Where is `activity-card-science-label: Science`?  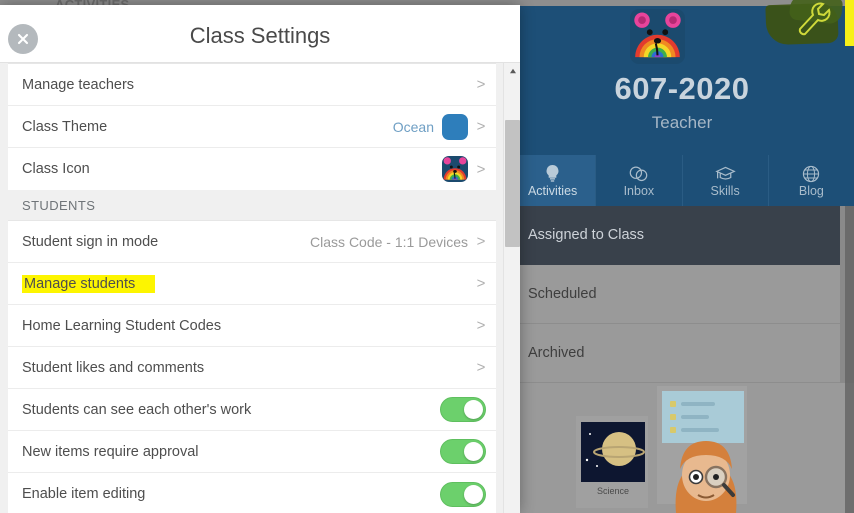
activity-card-science-label: Science is located at coordinates (613, 491).